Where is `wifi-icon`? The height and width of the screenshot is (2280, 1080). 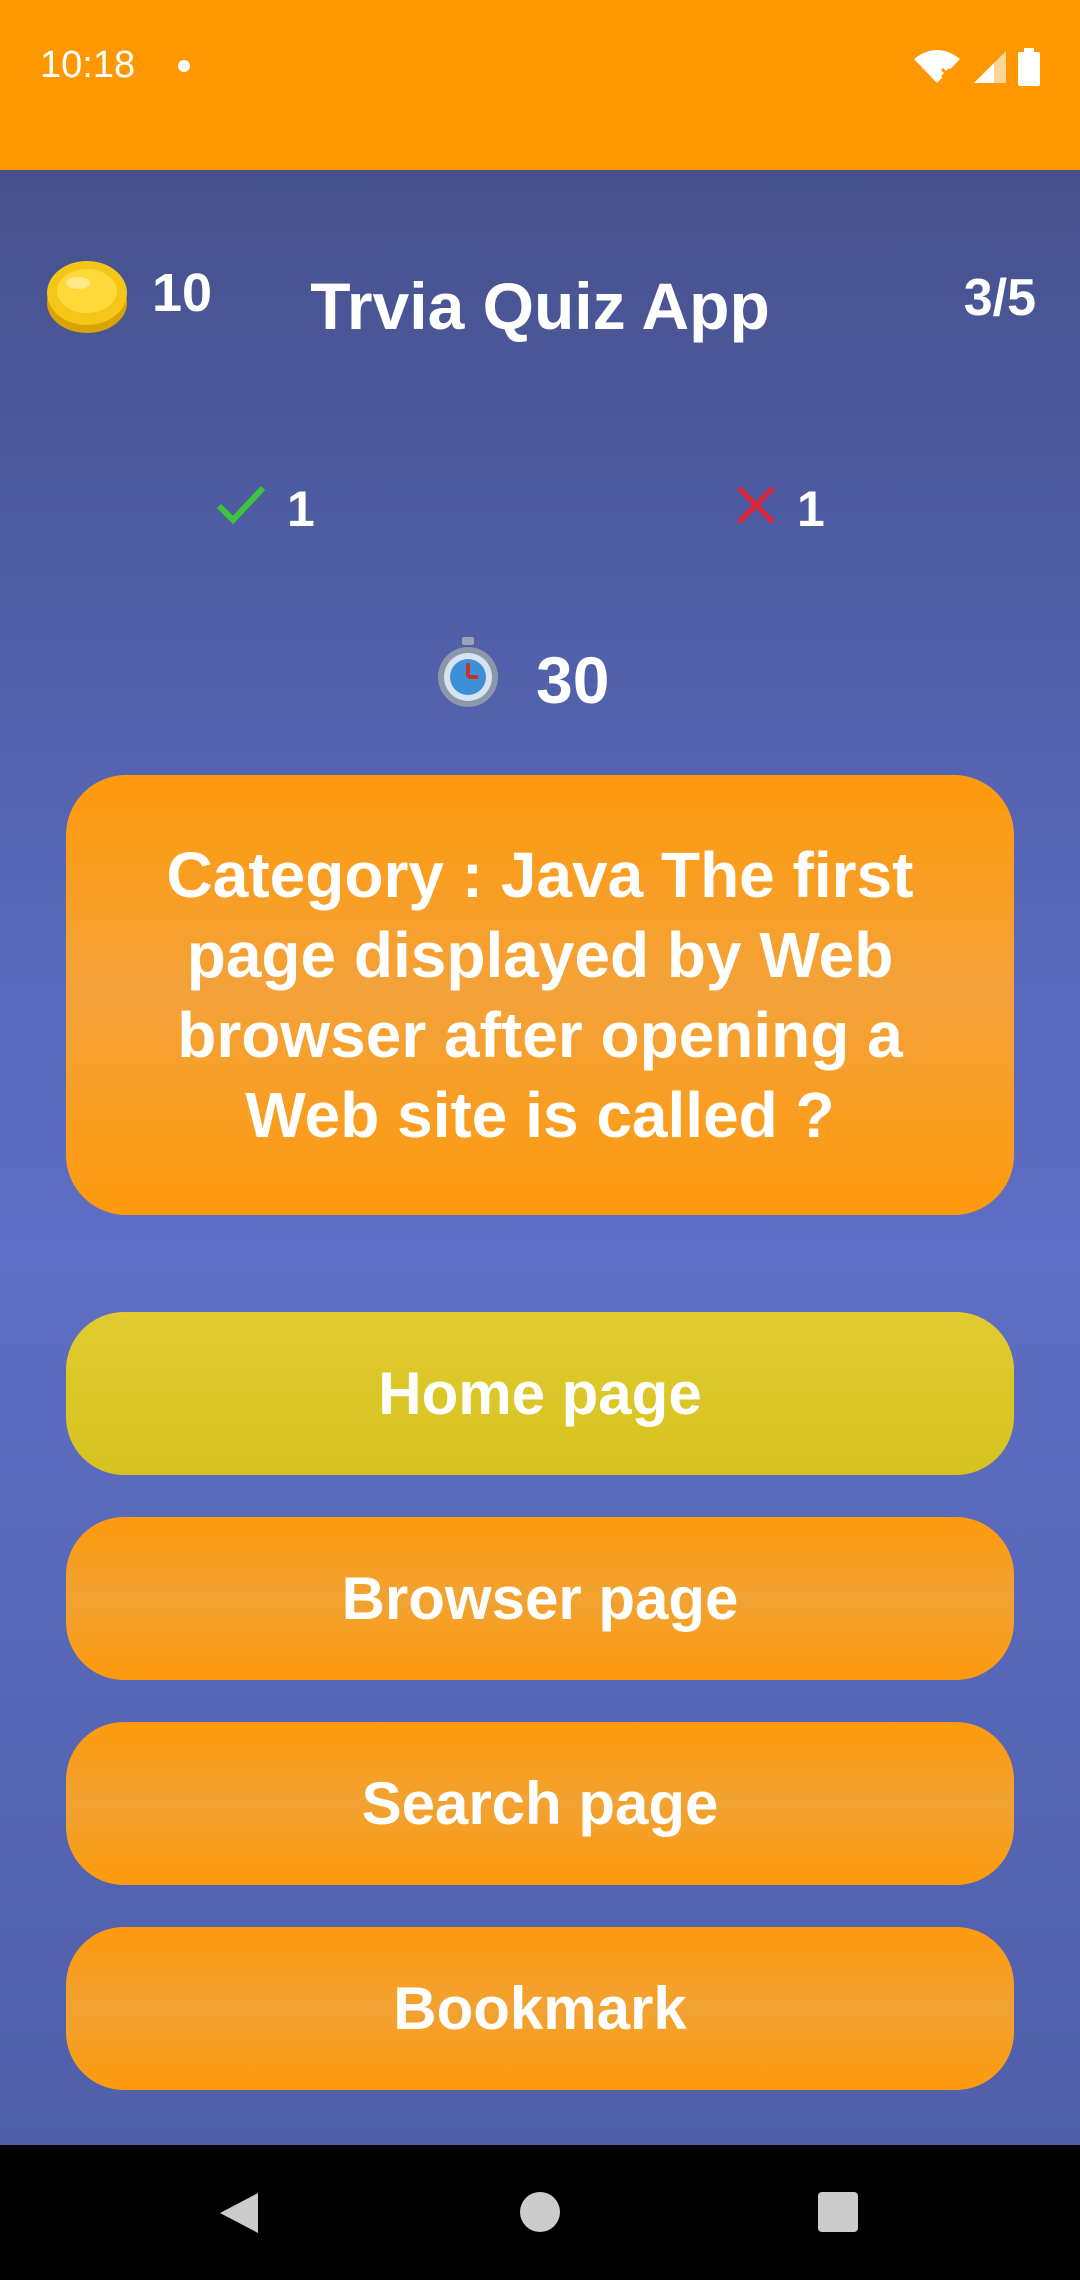 wifi-icon is located at coordinates (937, 69).